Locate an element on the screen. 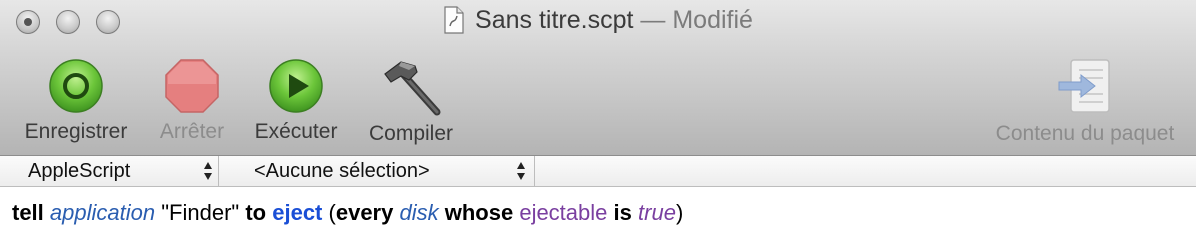 This screenshot has height=242, width=1196. modified-status: — Modifié is located at coordinates (696, 20).